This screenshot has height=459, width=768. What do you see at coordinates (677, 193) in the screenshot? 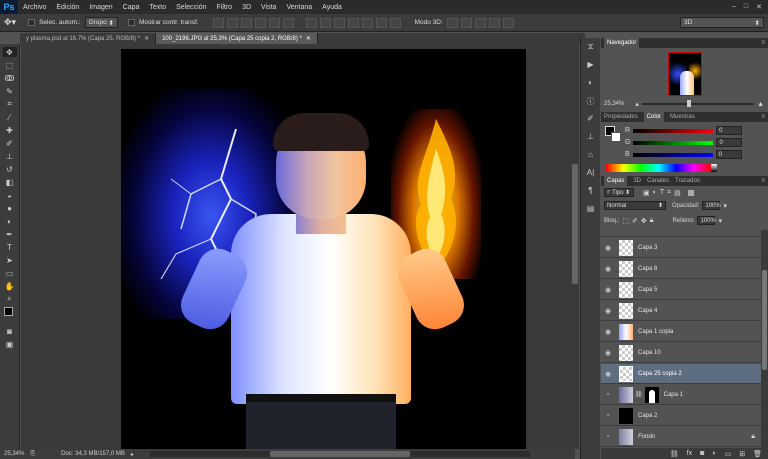
I see `filter-smart-icon: ▤` at bounding box center [677, 193].